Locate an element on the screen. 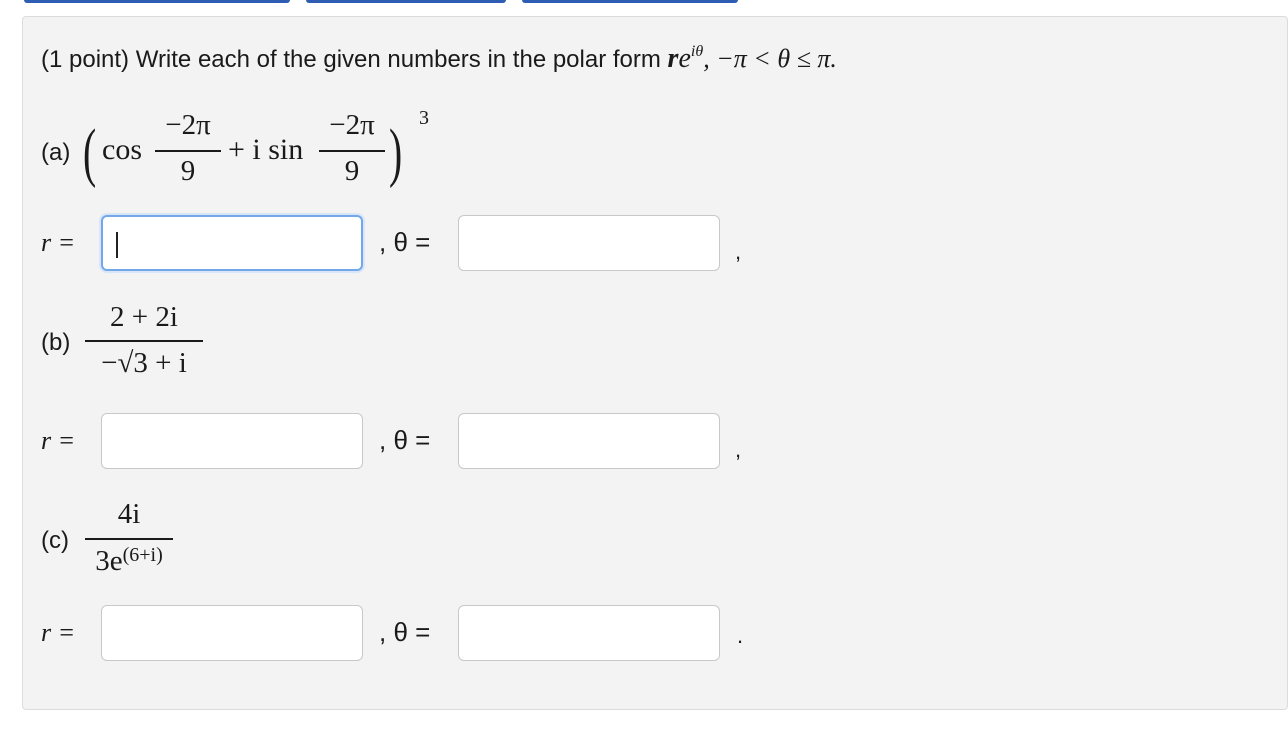  polar-r: r is located at coordinates (673, 58).